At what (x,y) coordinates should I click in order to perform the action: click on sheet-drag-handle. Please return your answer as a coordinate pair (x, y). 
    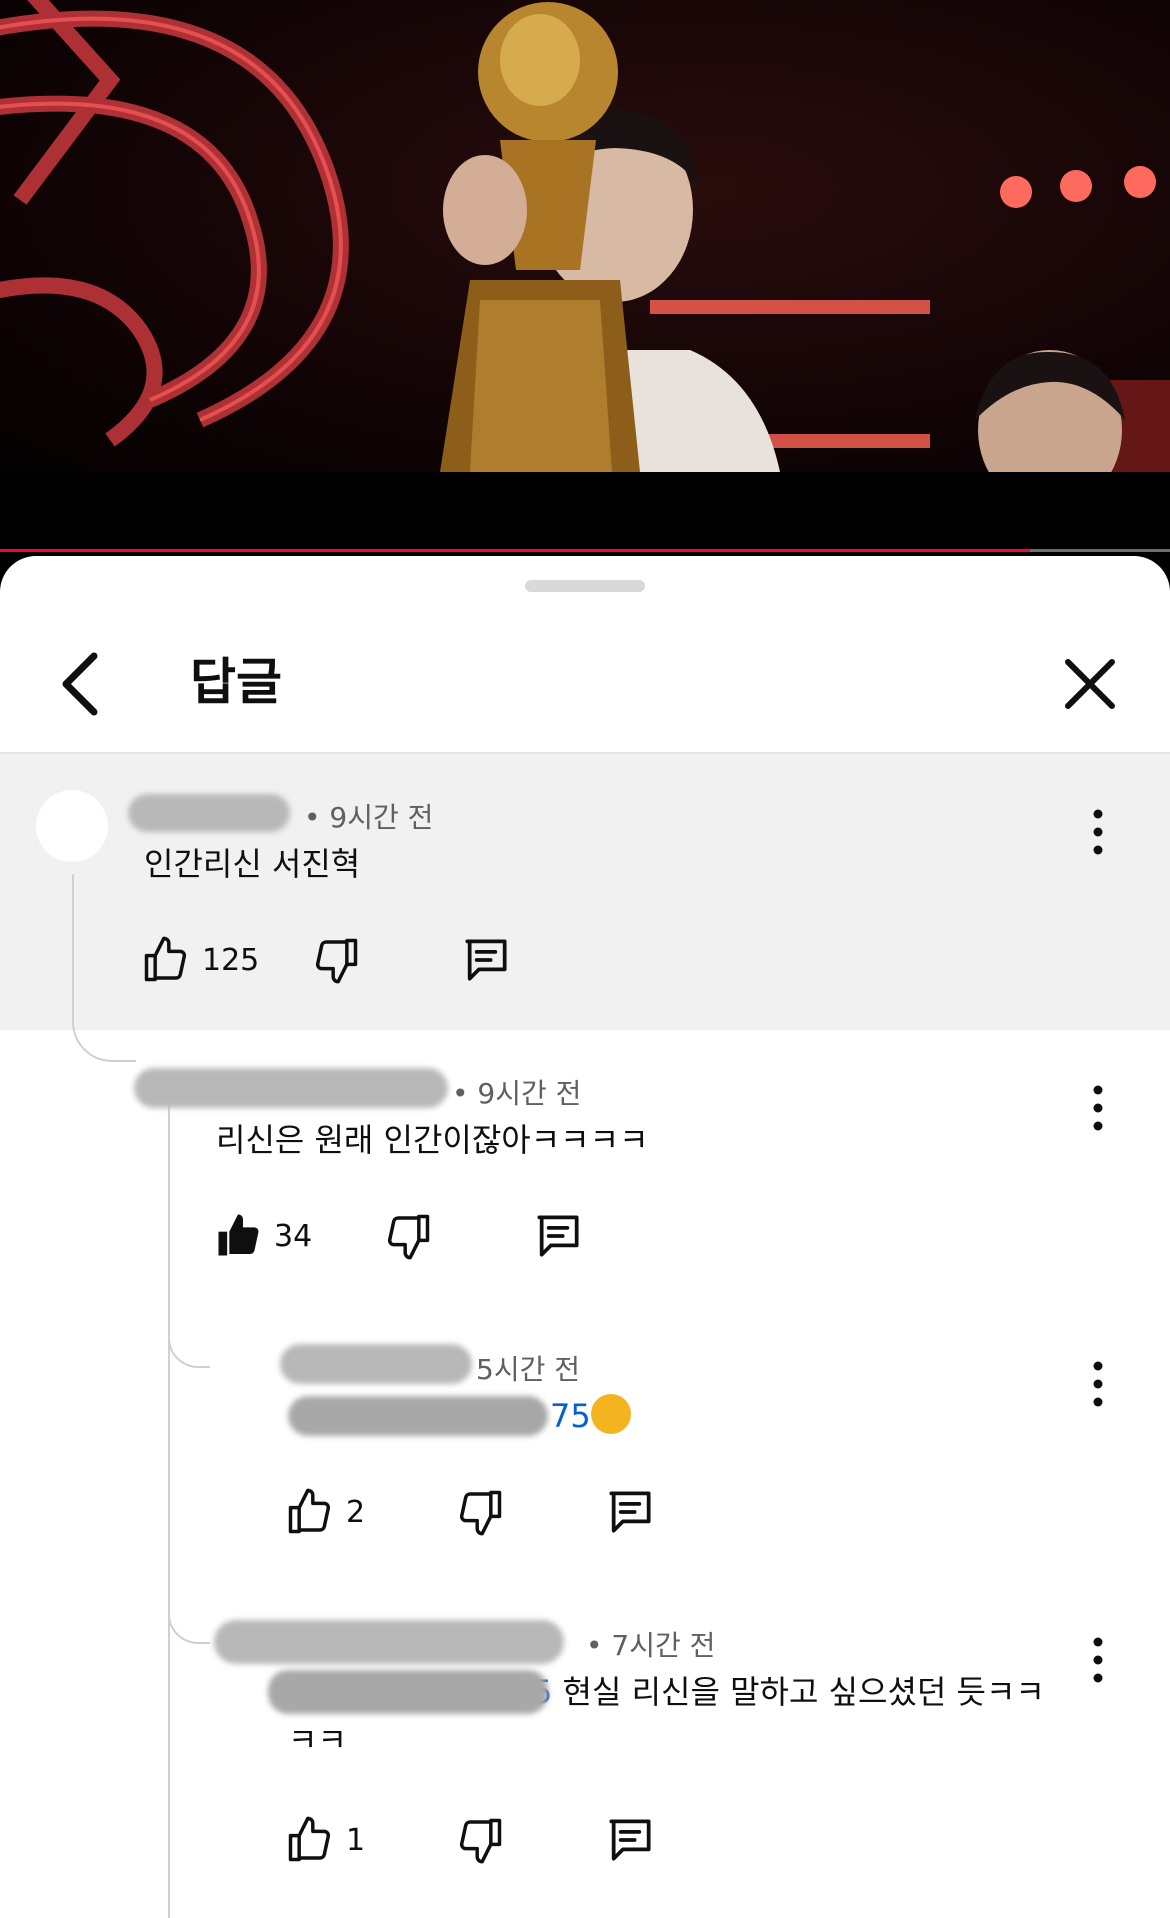
    Looking at the image, I should click on (585, 586).